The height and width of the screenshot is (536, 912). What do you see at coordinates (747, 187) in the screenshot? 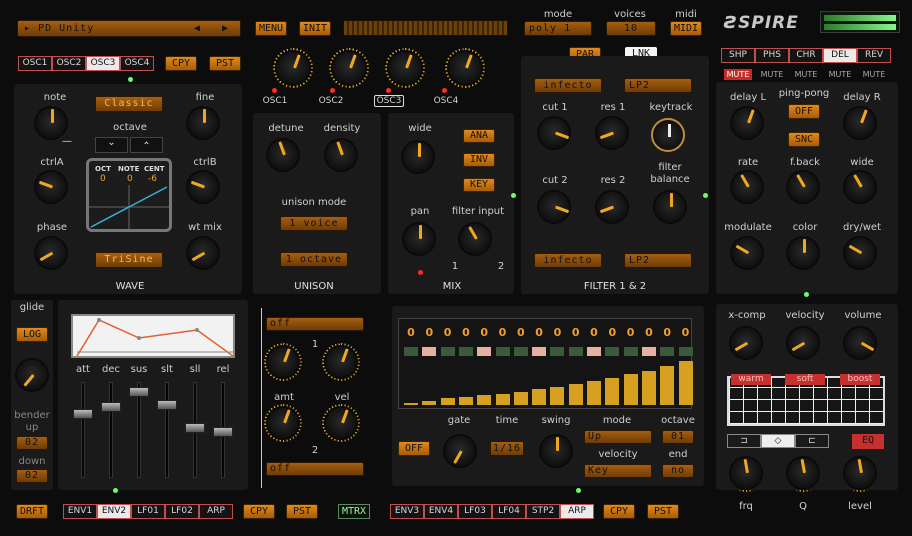
I see `rate-knob` at bounding box center [747, 187].